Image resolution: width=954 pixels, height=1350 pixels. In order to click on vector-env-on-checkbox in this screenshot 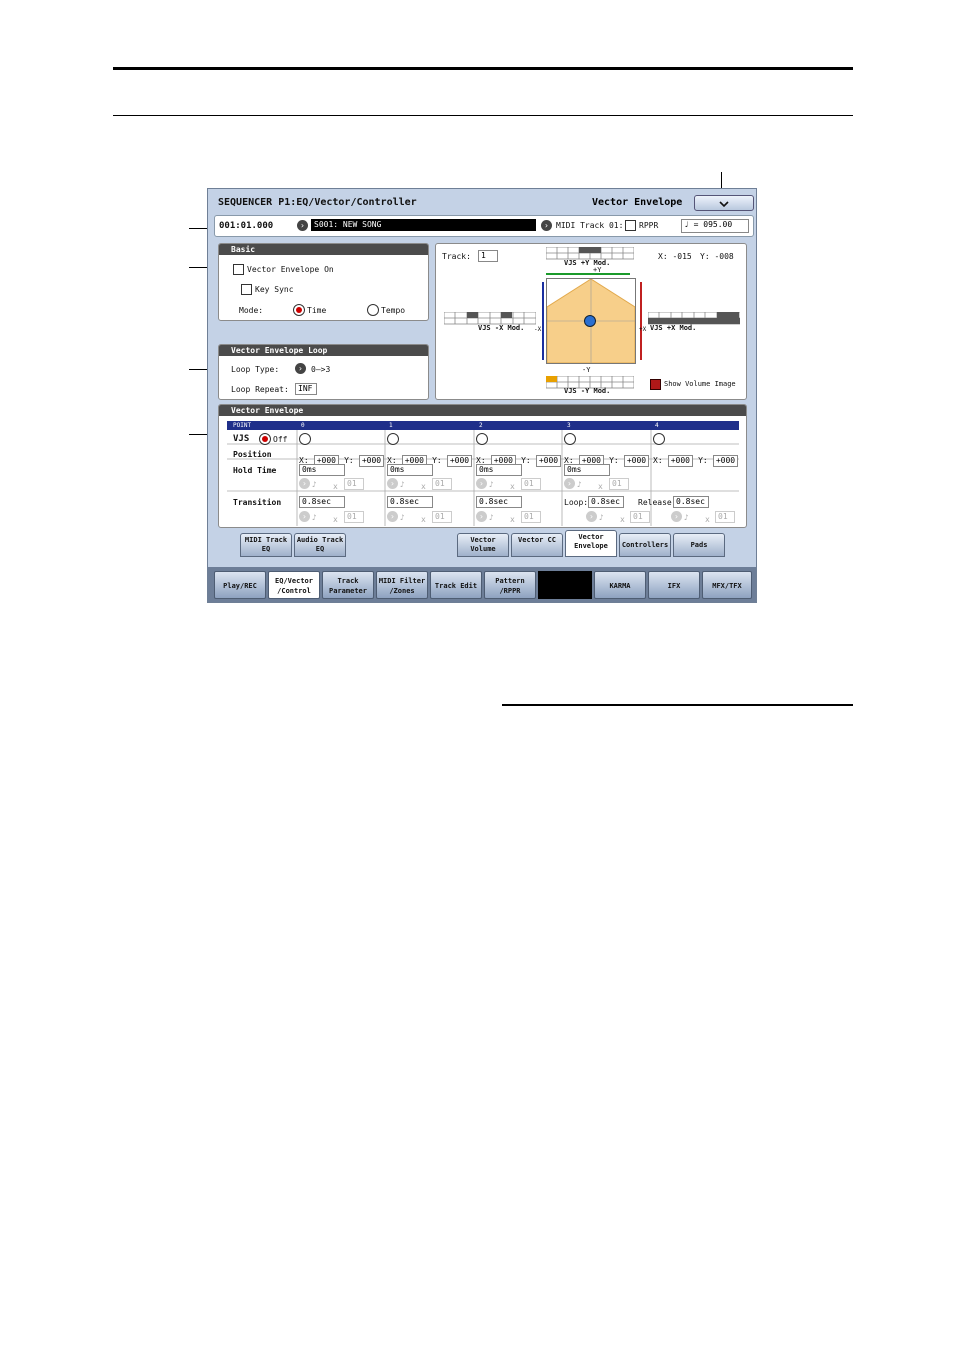, I will do `click(238, 269)`.